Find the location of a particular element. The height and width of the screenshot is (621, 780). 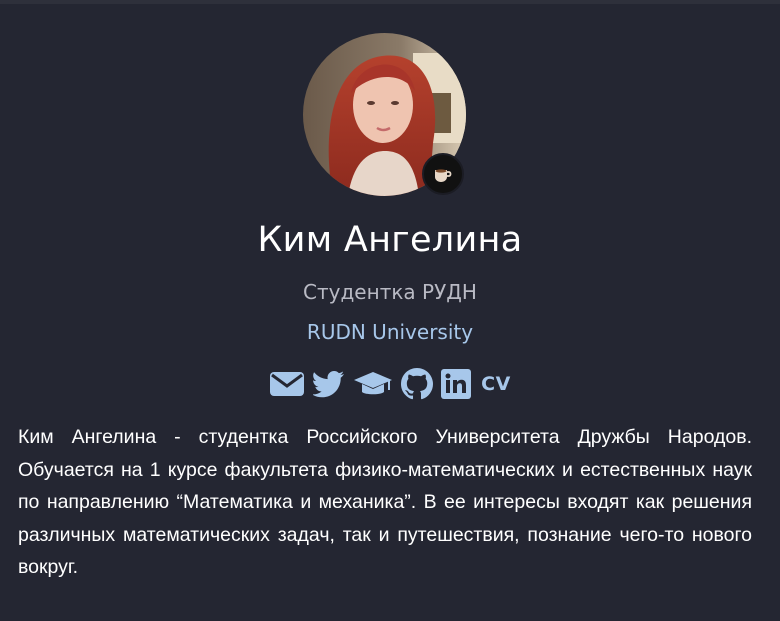

envelope-icon is located at coordinates (287, 384).